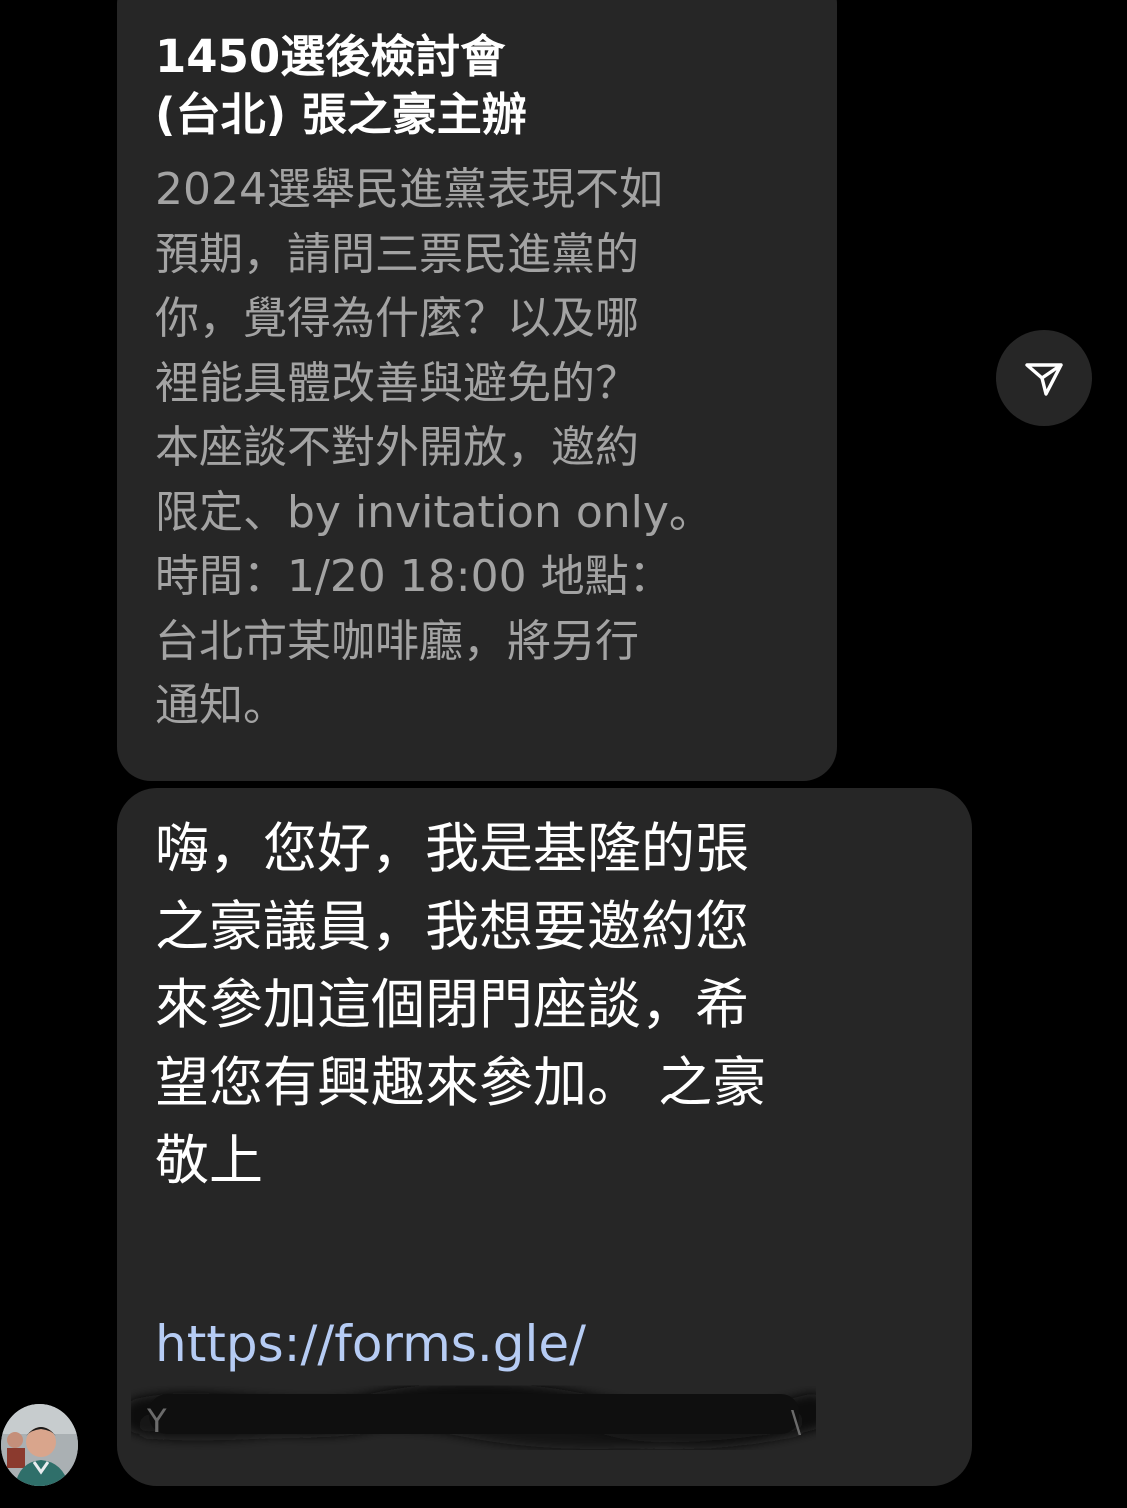 The width and height of the screenshot is (1127, 1508). I want to click on paper-plane-icon, so click(1044, 379).